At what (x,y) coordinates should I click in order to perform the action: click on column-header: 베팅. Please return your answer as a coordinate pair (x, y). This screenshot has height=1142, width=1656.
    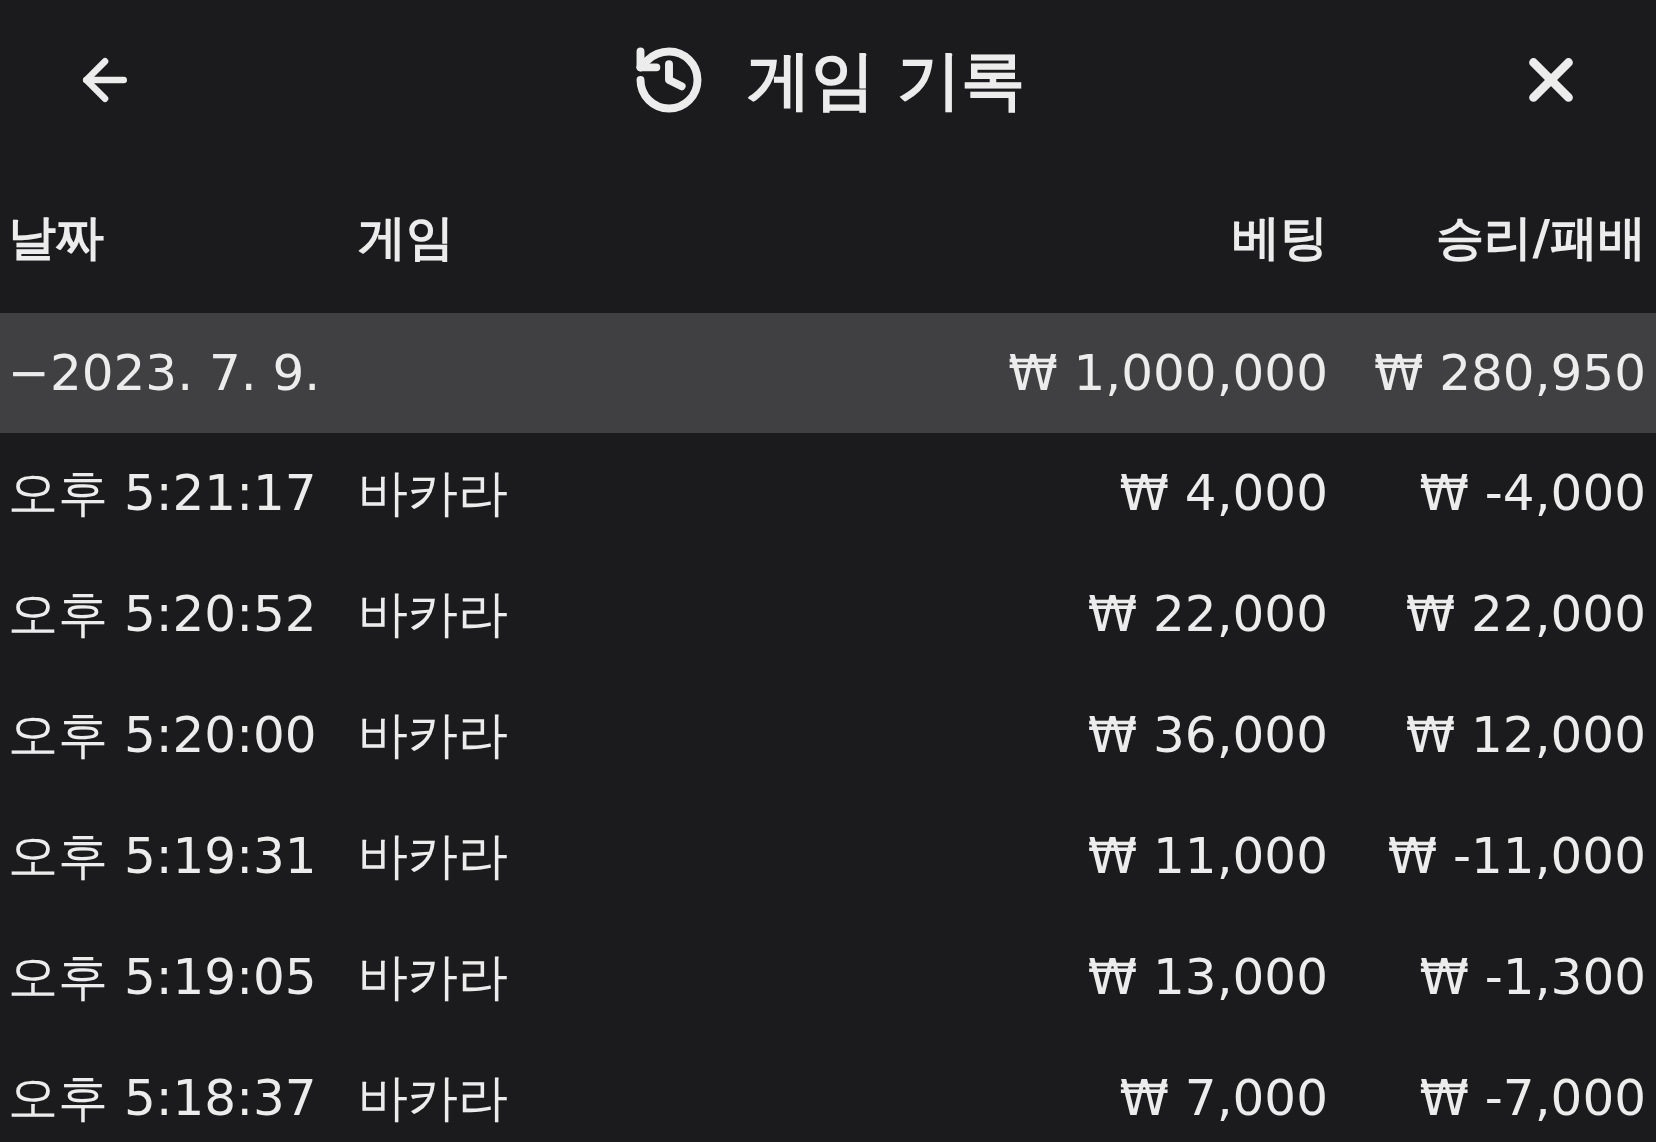
    Looking at the image, I should click on (1279, 237).